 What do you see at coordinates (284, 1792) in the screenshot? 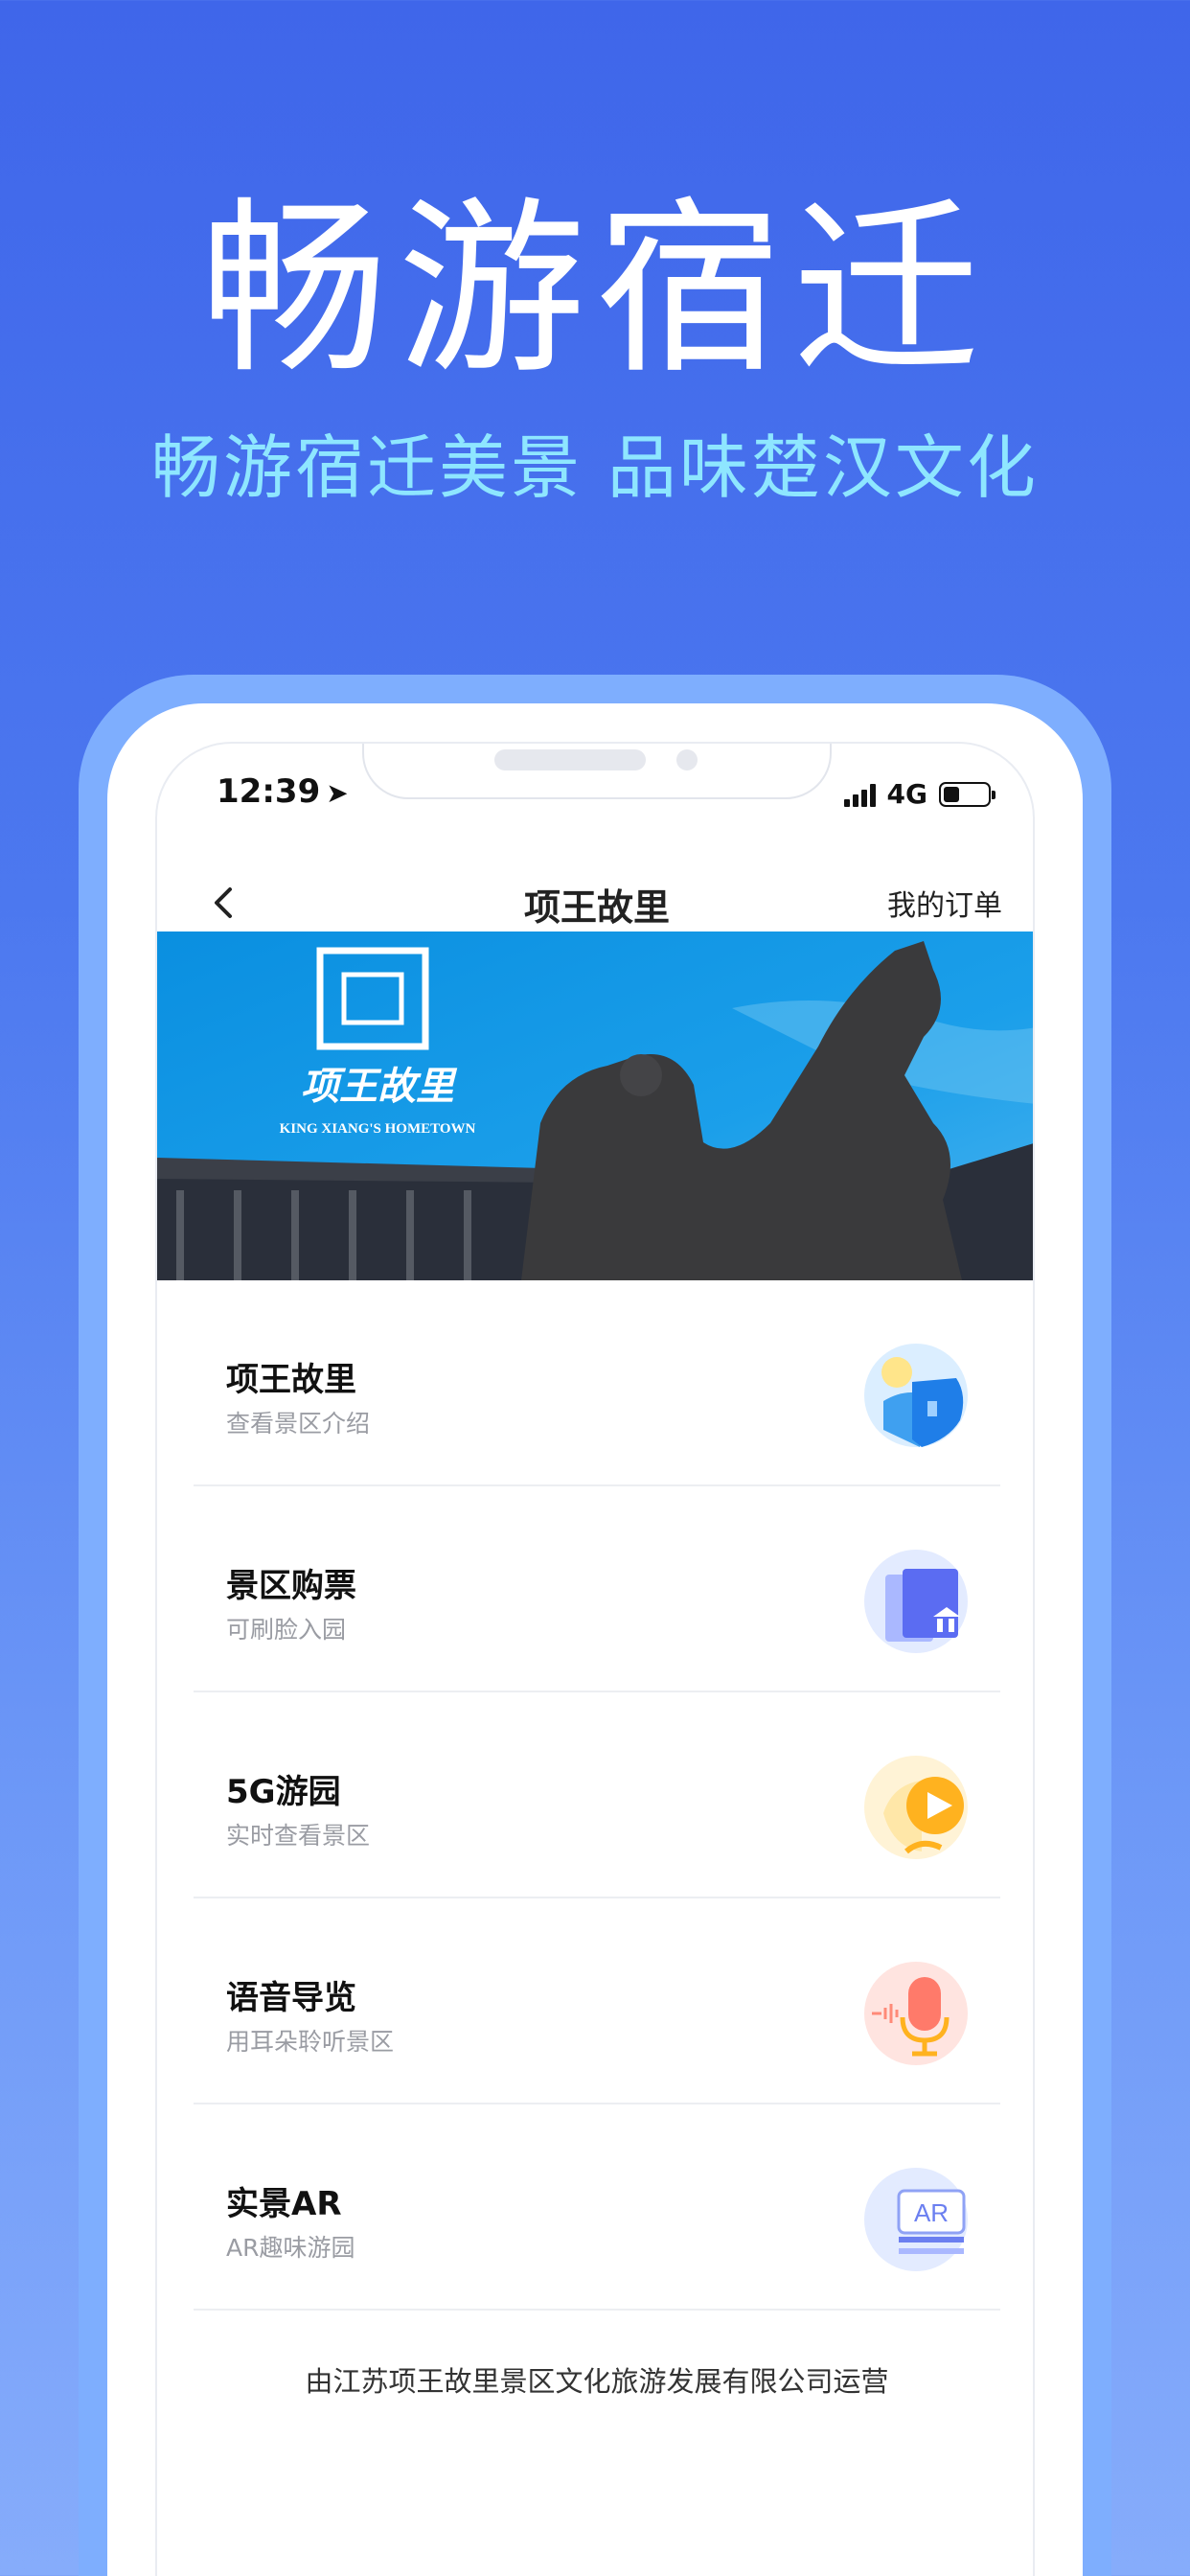
I see `menu-item-title: 5G游园` at bounding box center [284, 1792].